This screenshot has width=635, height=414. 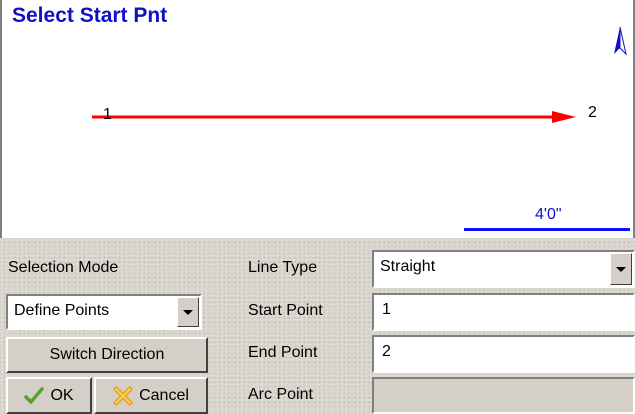 What do you see at coordinates (503, 312) in the screenshot?
I see `start-point-field: 1` at bounding box center [503, 312].